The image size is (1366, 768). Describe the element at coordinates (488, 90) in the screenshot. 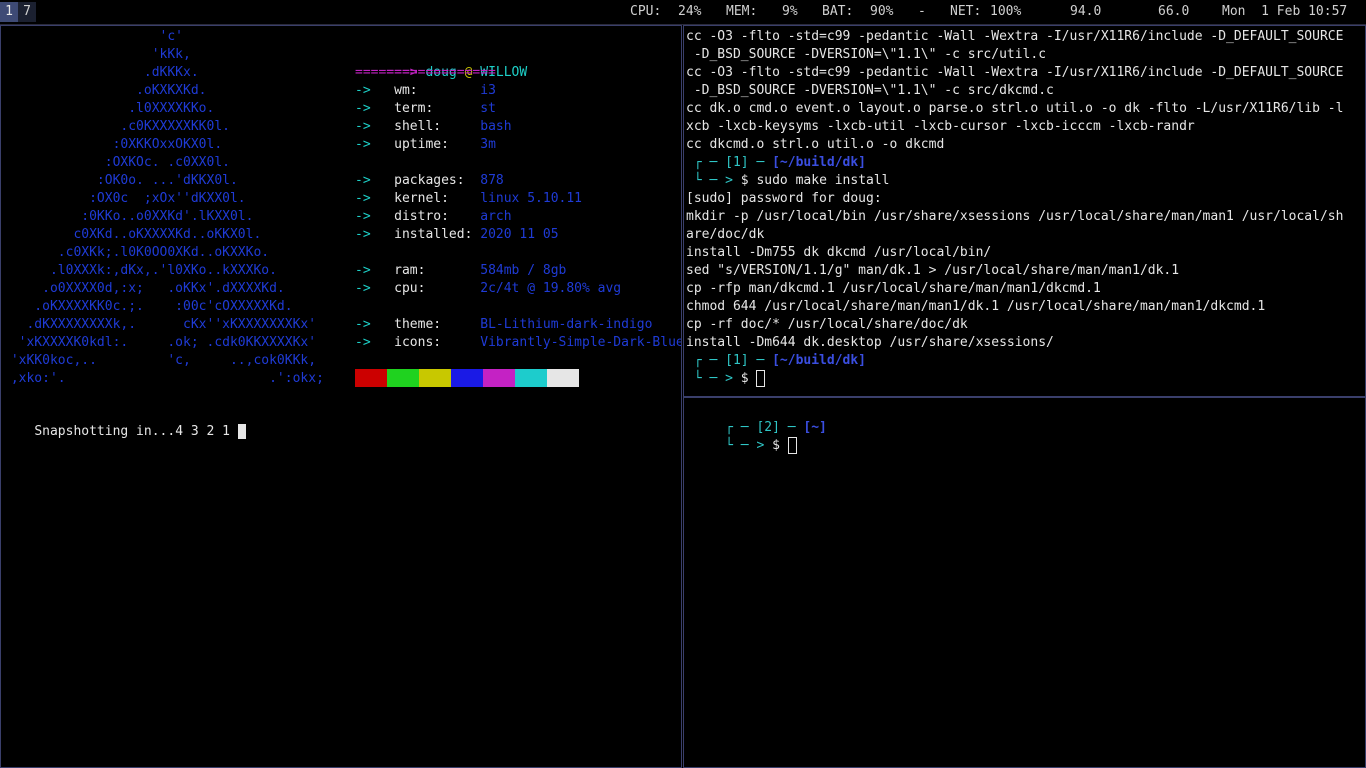

I see `info-value: i3` at that location.